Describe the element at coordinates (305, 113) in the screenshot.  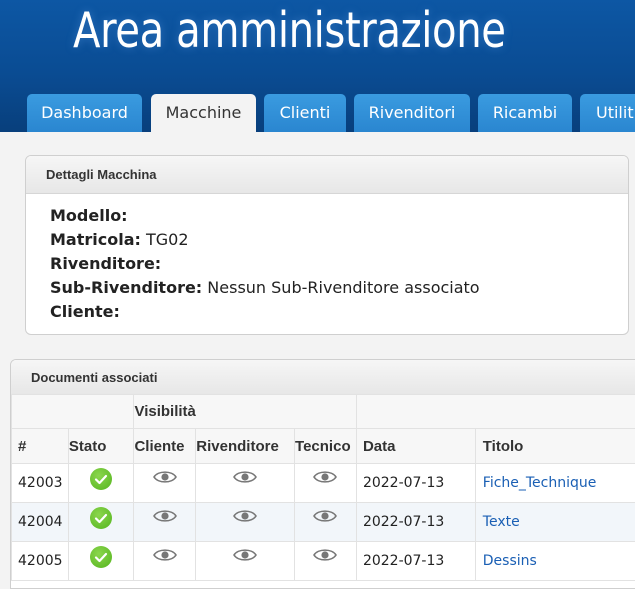
I see `tab-clienti: Clienti` at that location.